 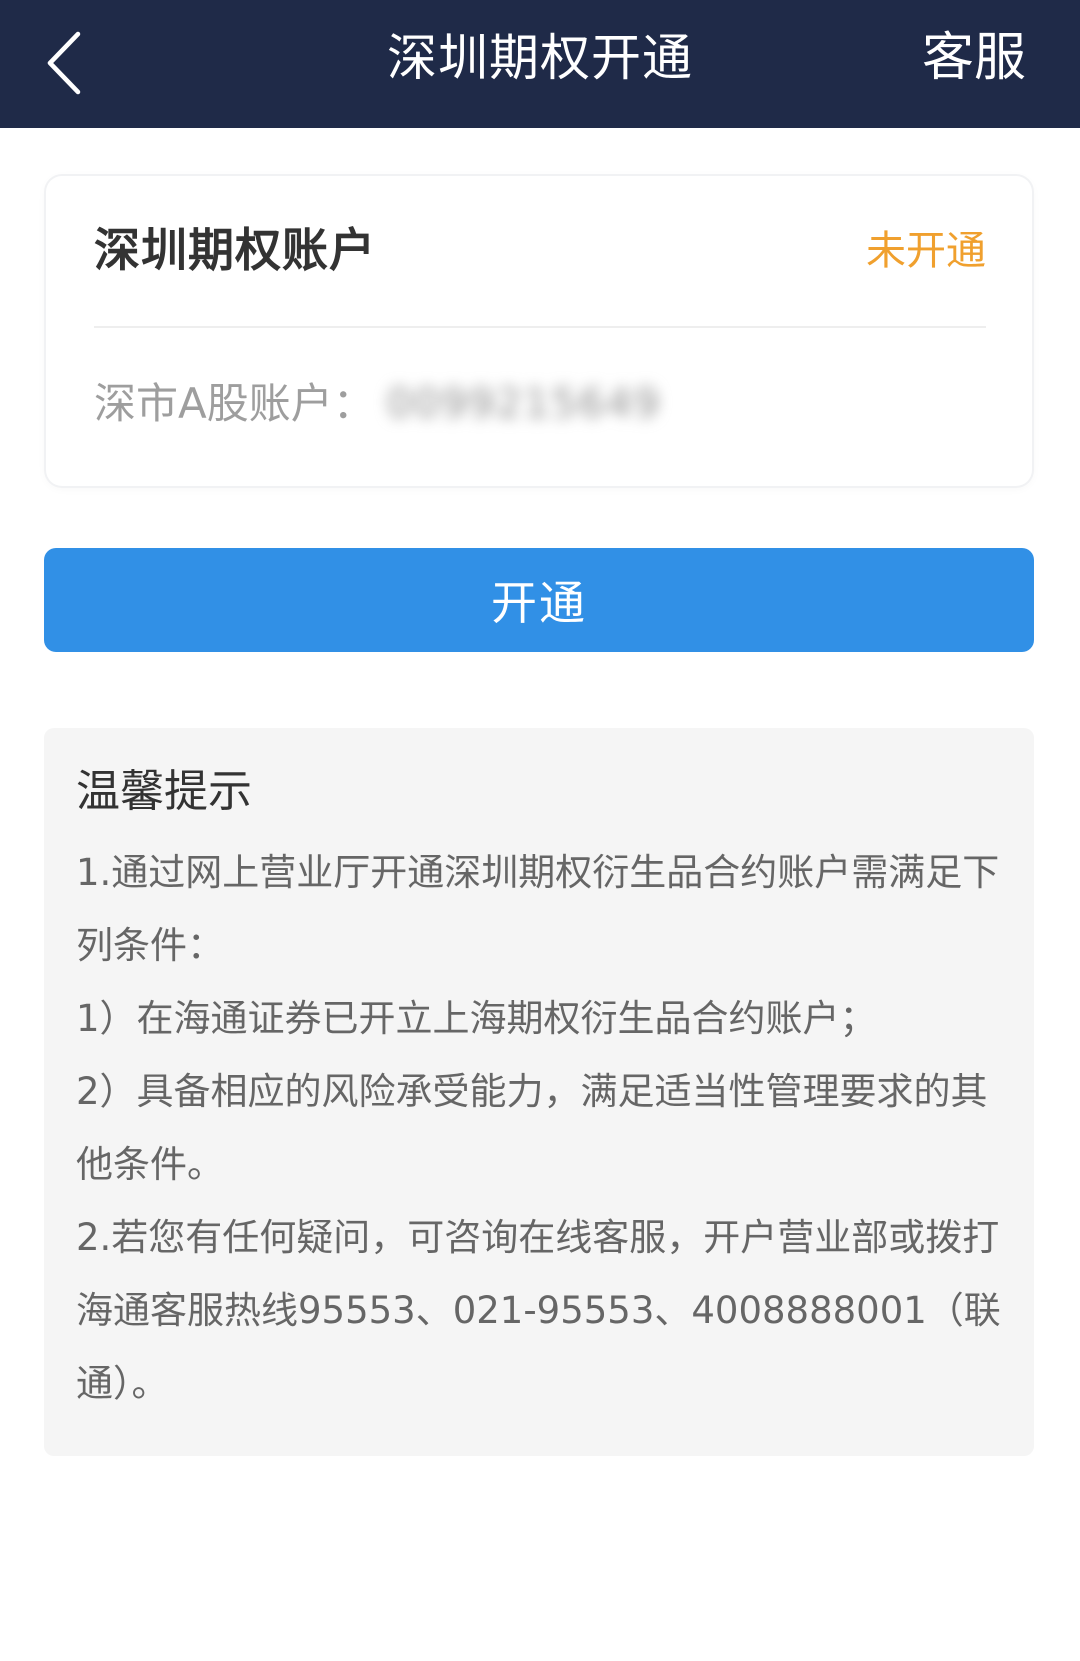 I want to click on top-navigation-bar: 深圳期权开通 客服, so click(x=540, y=64).